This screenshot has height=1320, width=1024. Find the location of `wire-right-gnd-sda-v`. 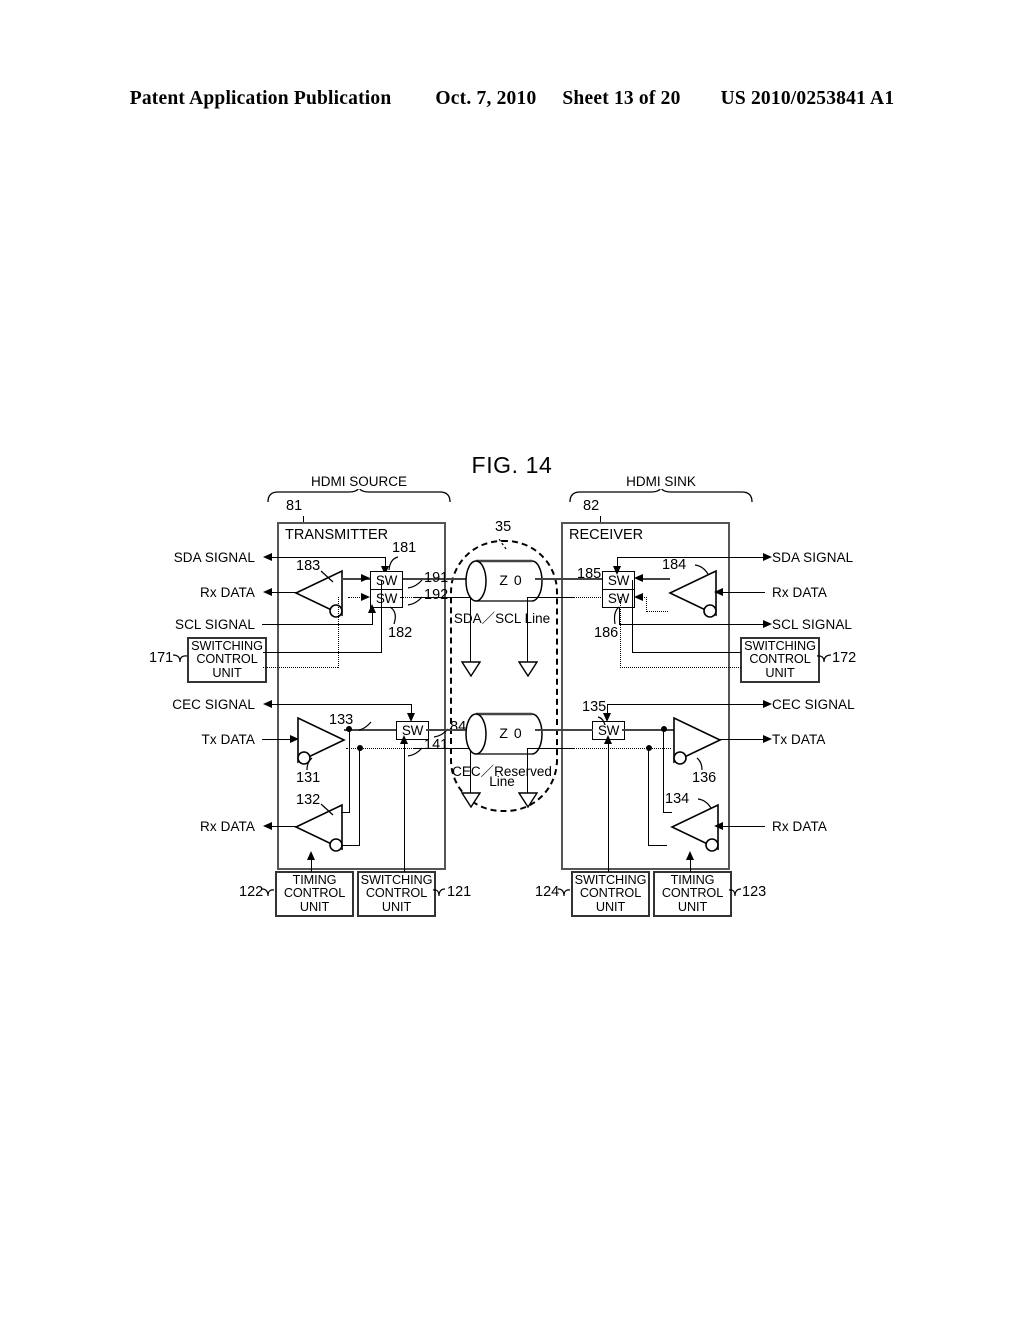

wire-right-gnd-sda-v is located at coordinates (527, 632).